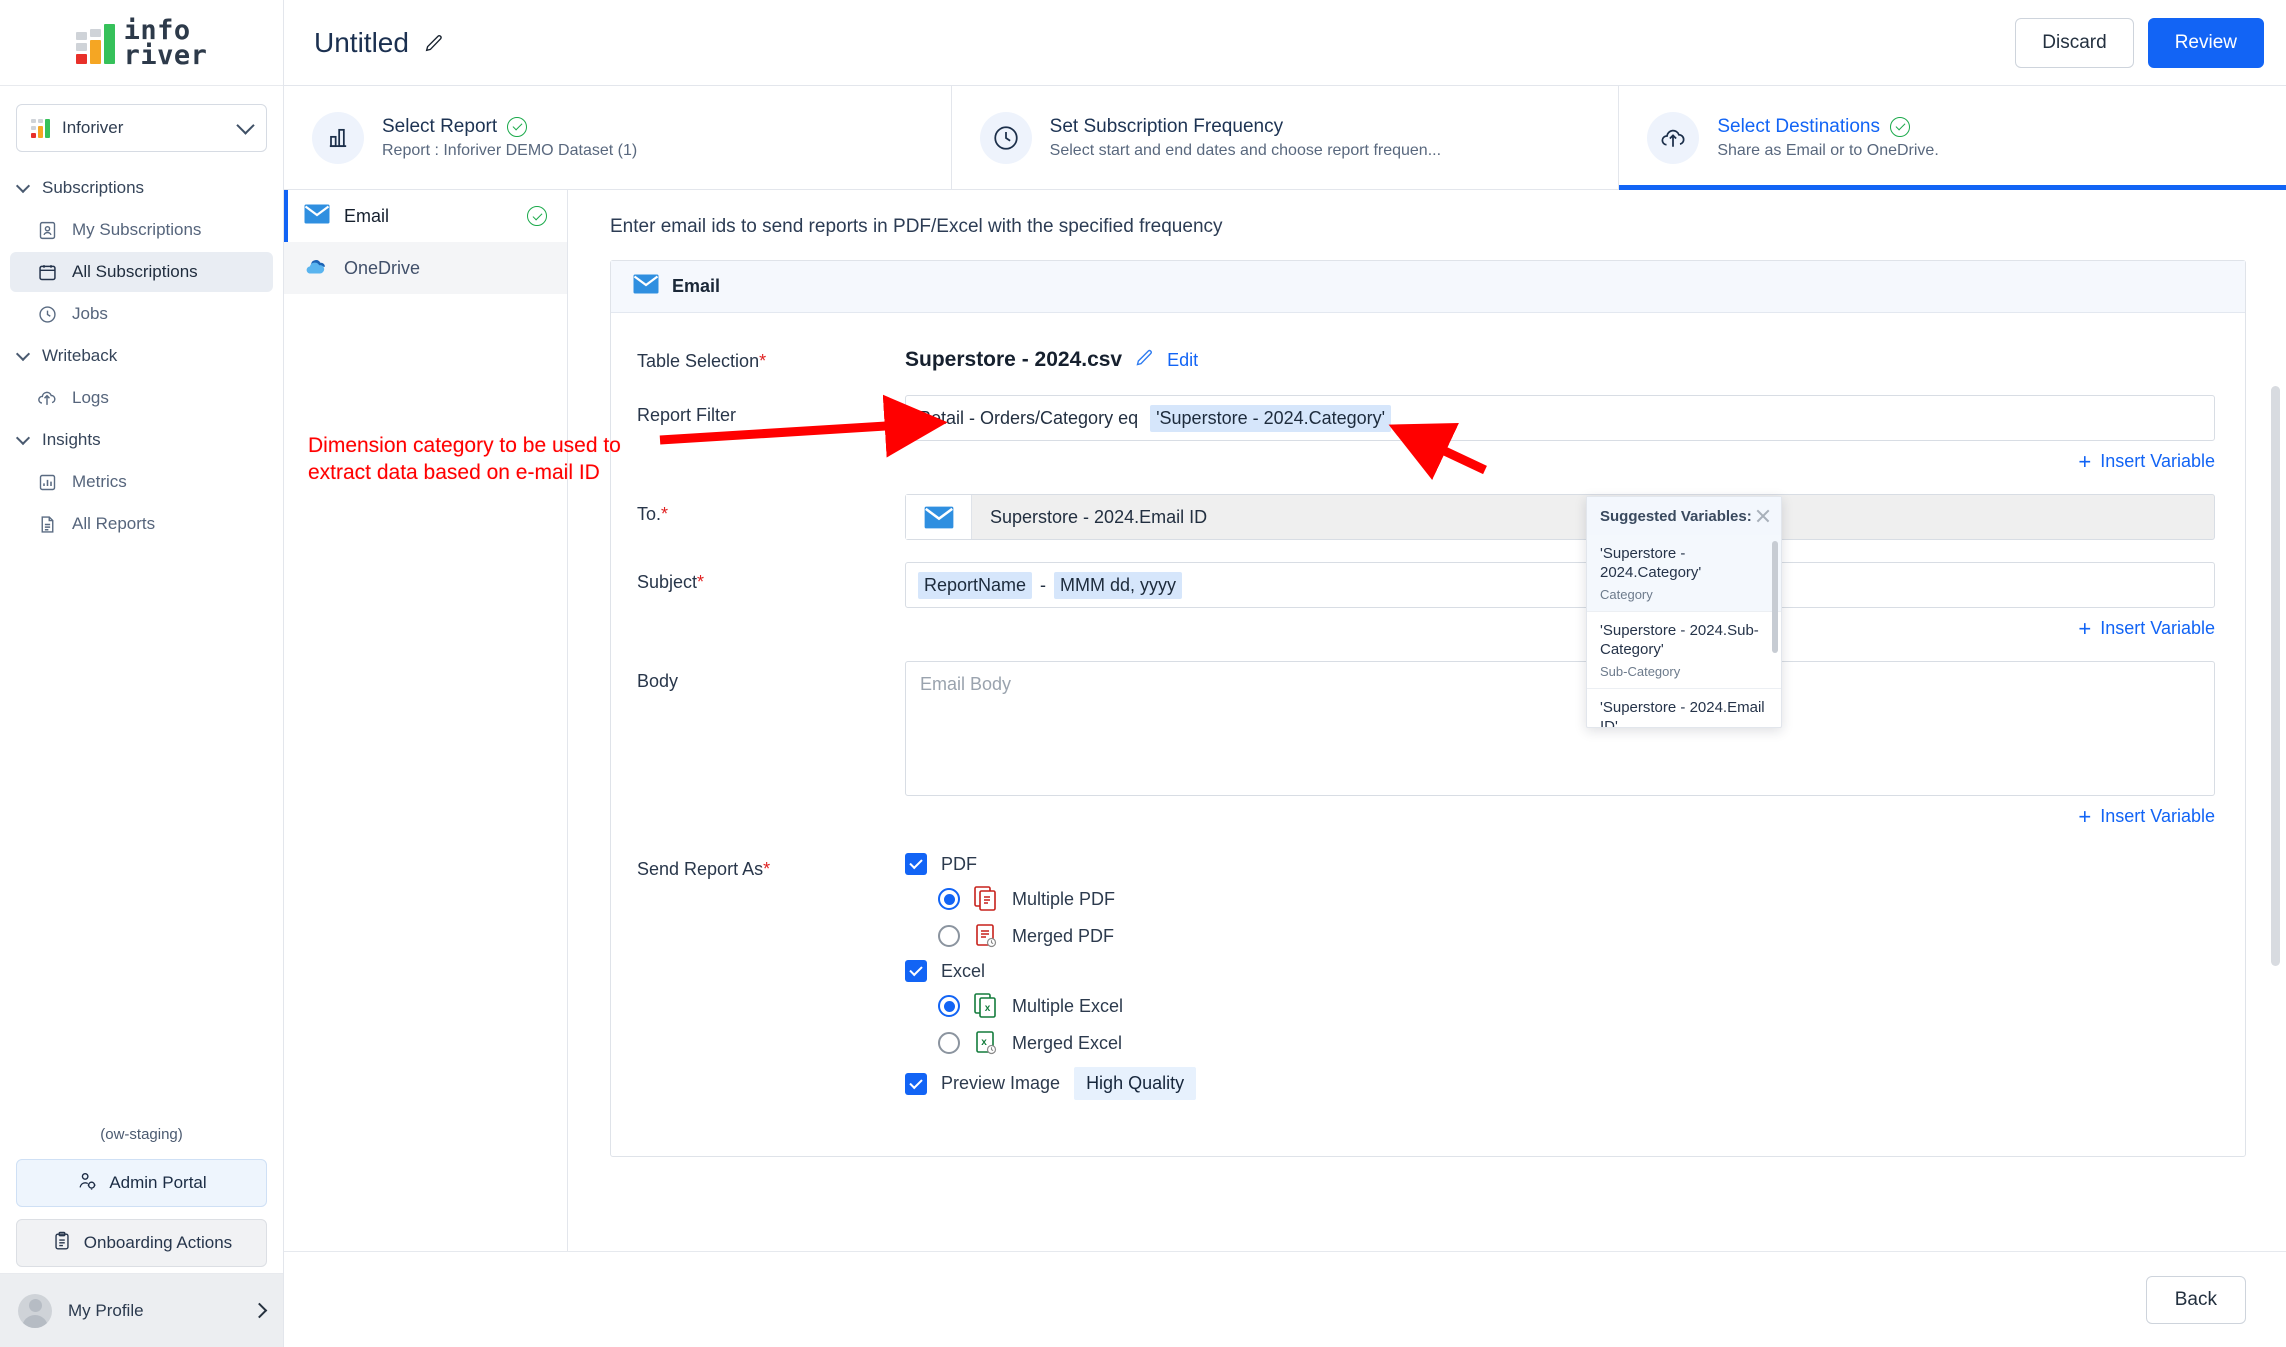 Image resolution: width=2286 pixels, height=1347 pixels. What do you see at coordinates (949, 936) in the screenshot?
I see `radio-merged-pdf` at bounding box center [949, 936].